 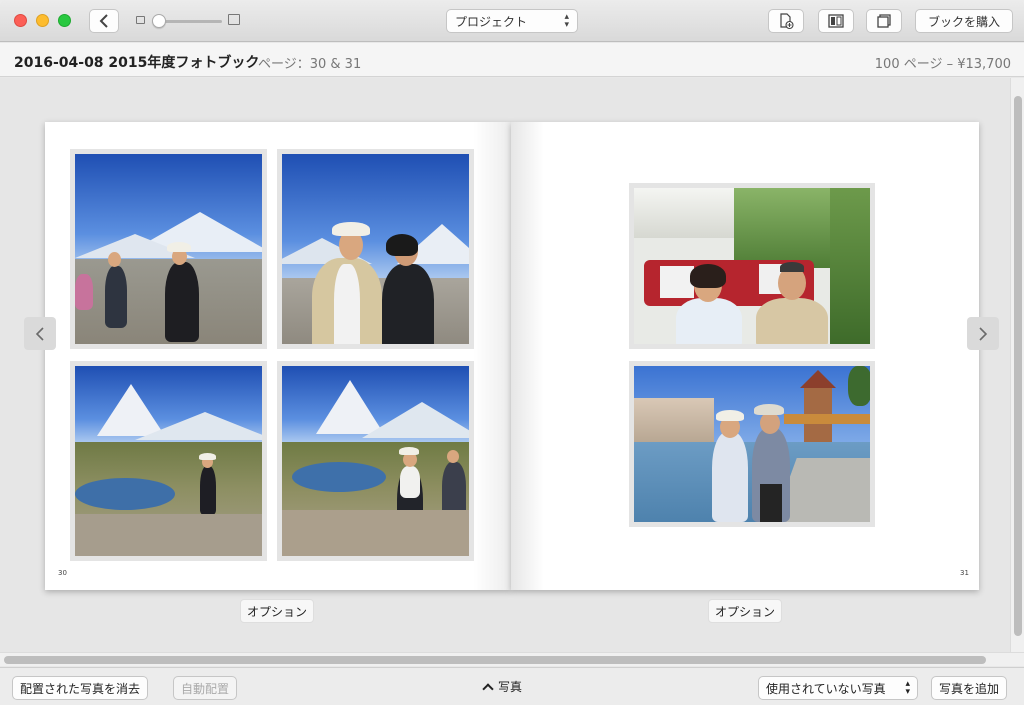 What do you see at coordinates (20, 20) in the screenshot?
I see `close-window-button` at bounding box center [20, 20].